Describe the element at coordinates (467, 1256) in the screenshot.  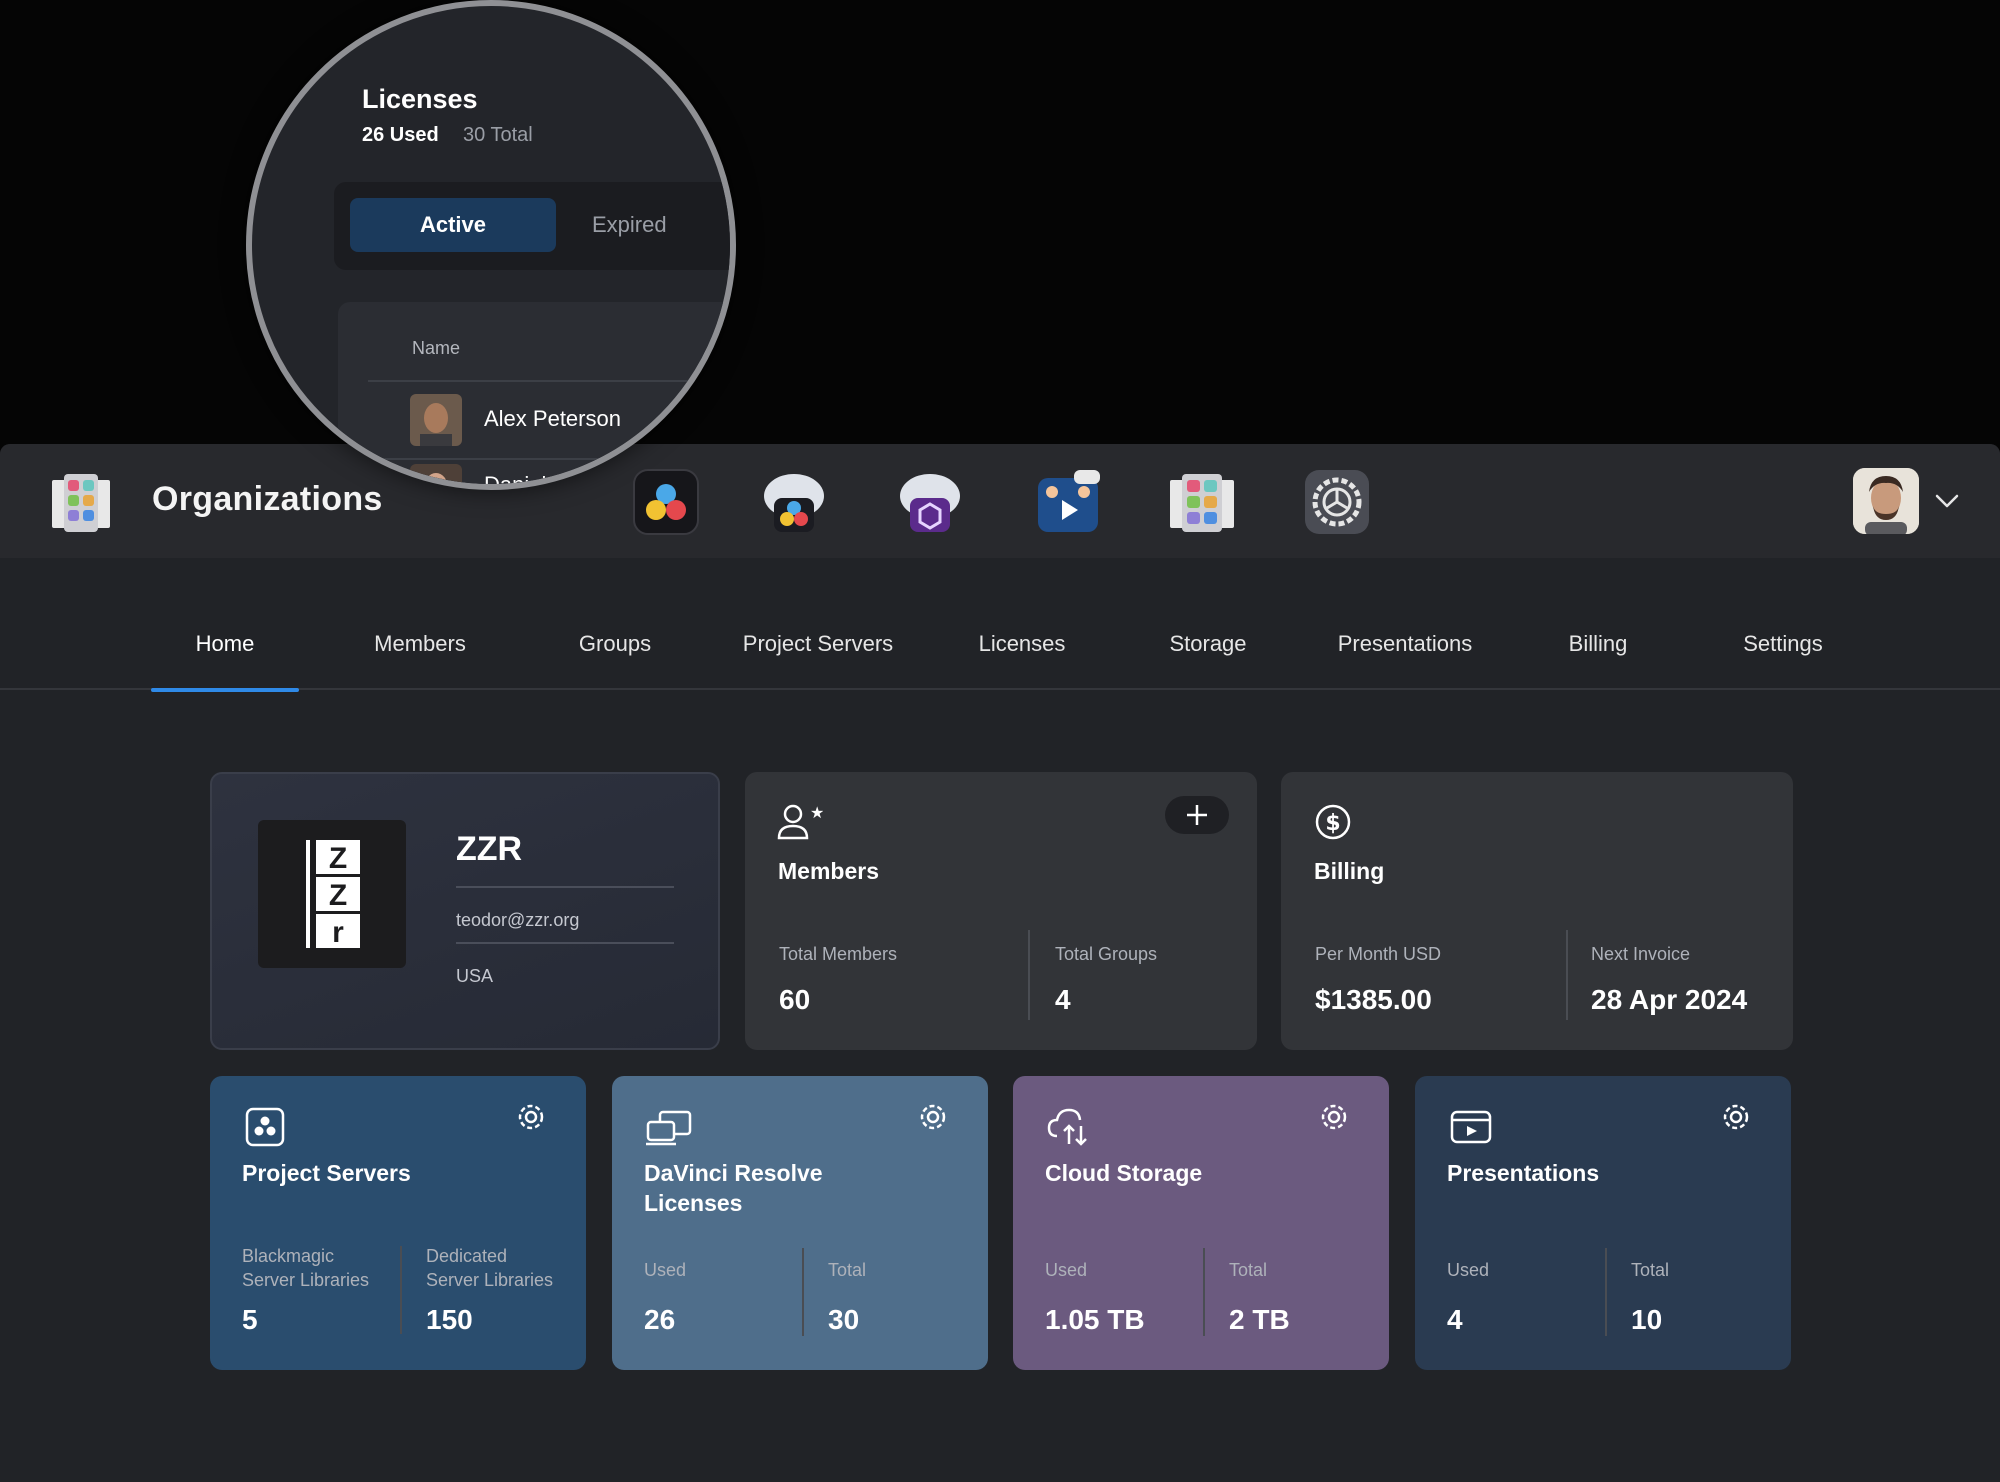
I see `label-line: Dedicated` at that location.